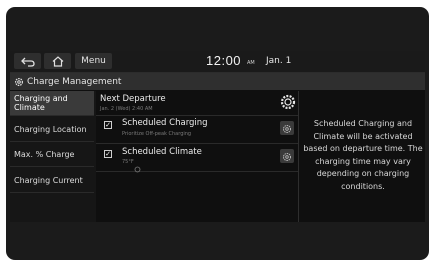 The image size is (436, 267). I want to click on sidebar-item-charging-location: Charging Location, so click(52, 129).